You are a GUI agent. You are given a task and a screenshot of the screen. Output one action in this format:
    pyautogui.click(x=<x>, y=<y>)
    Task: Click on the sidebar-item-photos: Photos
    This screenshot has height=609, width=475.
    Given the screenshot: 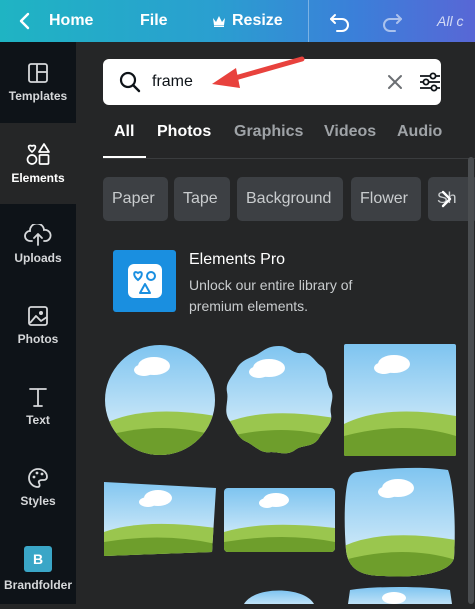 What is the action you would take?
    pyautogui.click(x=38, y=325)
    